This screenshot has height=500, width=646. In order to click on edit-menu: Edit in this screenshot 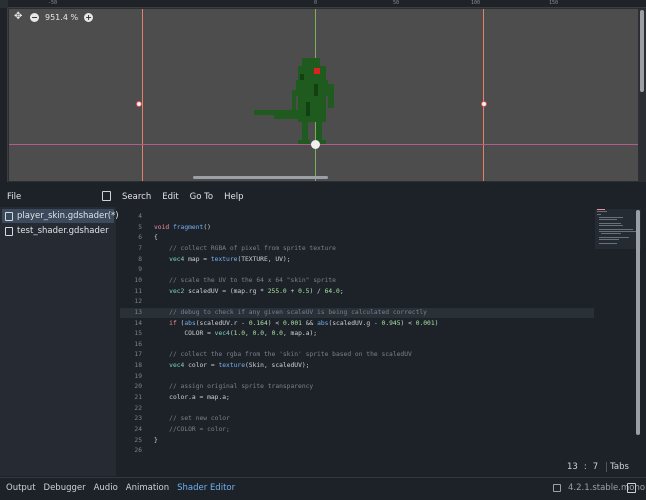, I will do `click(170, 197)`.